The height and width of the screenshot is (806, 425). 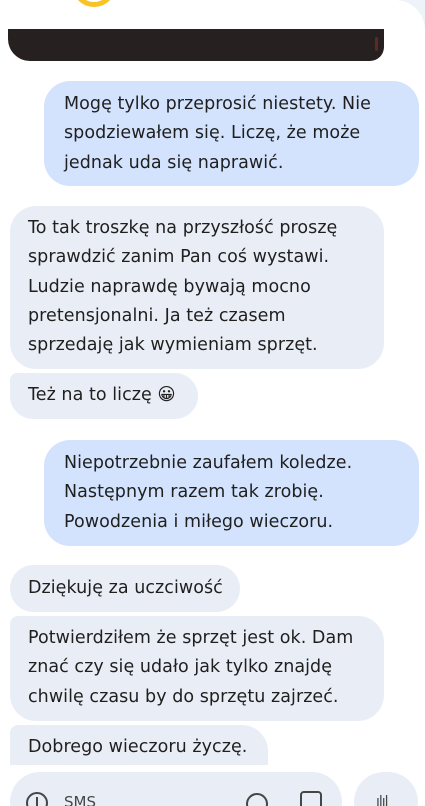 I want to click on add-attachment-icon, so click(x=37, y=799).